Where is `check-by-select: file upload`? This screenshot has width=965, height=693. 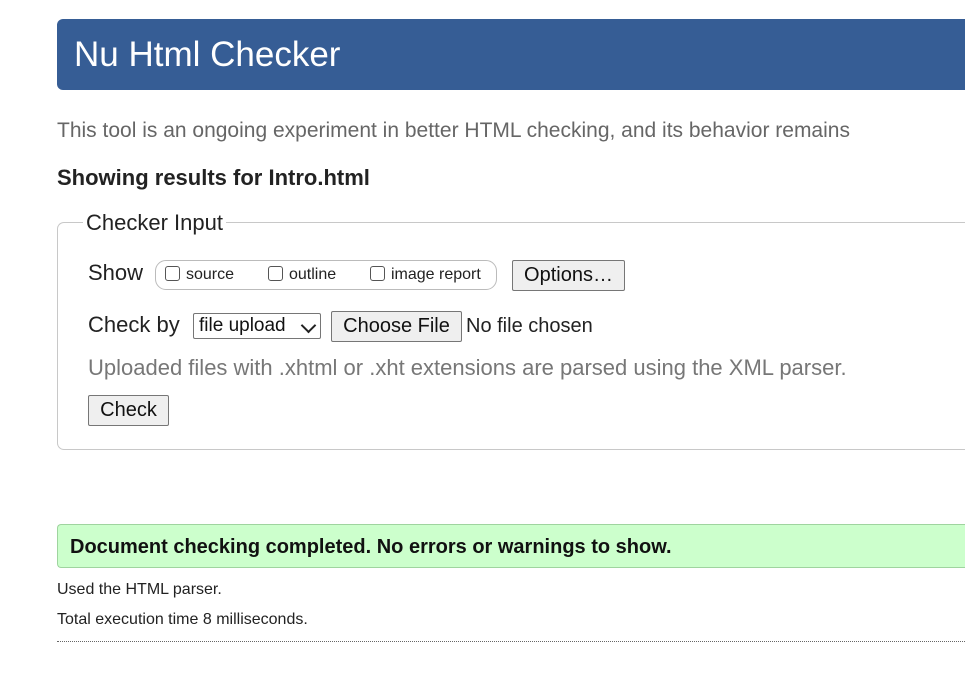
check-by-select: file upload is located at coordinates (257, 326).